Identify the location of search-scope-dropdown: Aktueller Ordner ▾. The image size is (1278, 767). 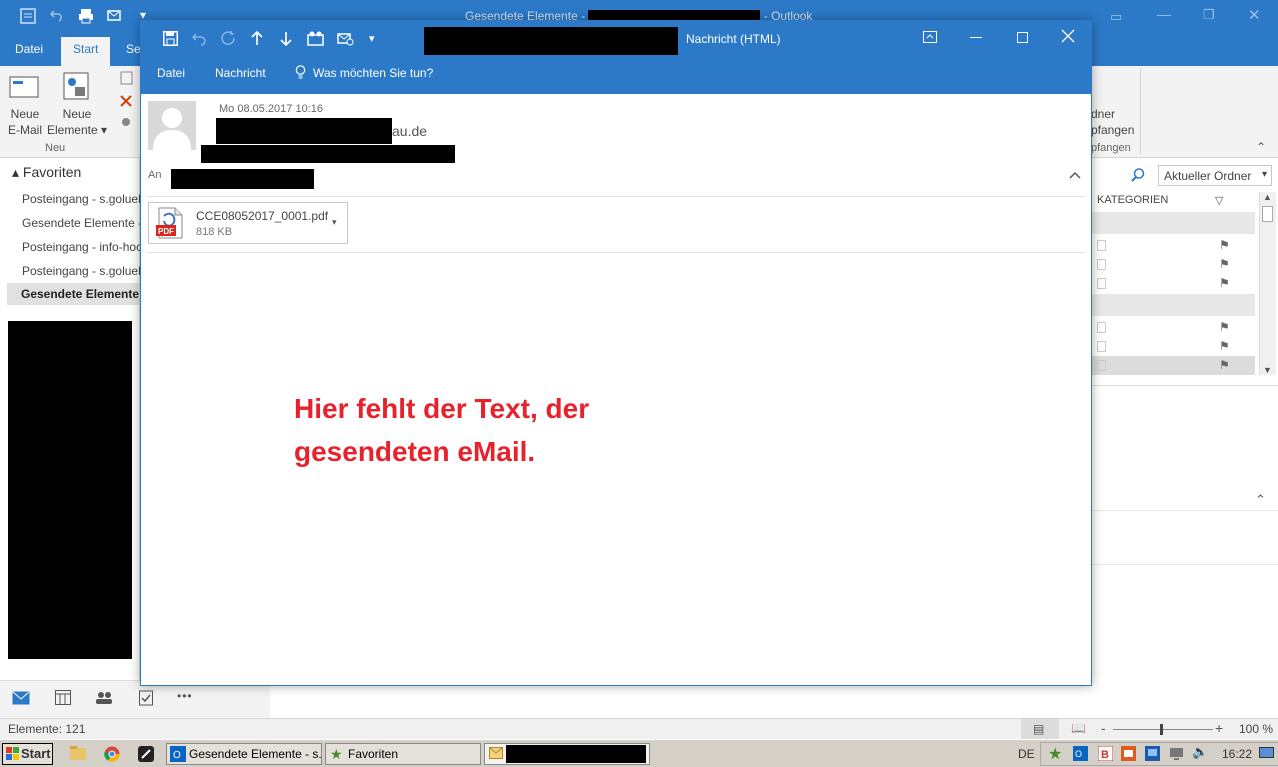
(1215, 175).